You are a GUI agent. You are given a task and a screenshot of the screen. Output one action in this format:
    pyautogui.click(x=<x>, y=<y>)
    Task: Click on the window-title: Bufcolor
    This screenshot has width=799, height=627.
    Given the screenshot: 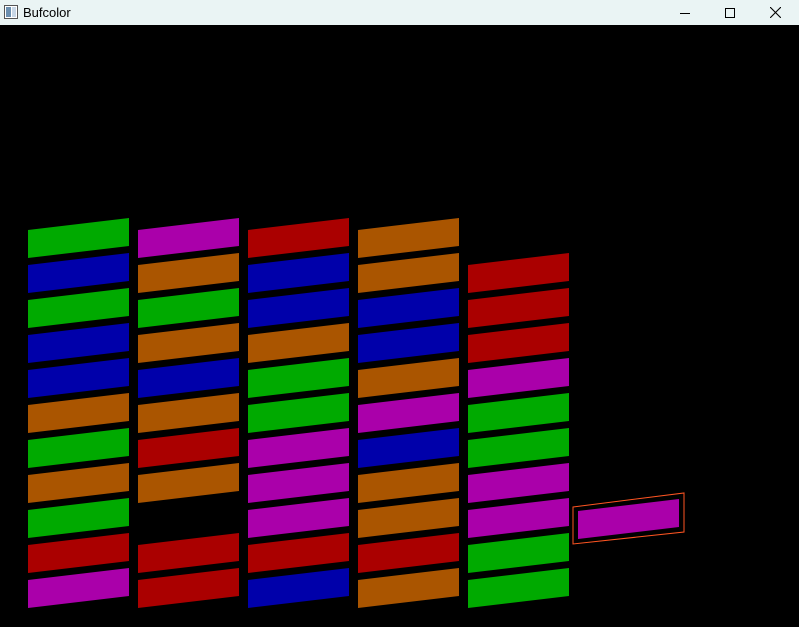 What is the action you would take?
    pyautogui.click(x=47, y=12)
    